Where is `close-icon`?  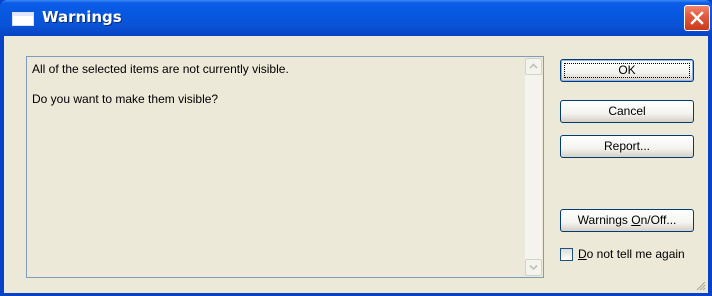 close-icon is located at coordinates (697, 18).